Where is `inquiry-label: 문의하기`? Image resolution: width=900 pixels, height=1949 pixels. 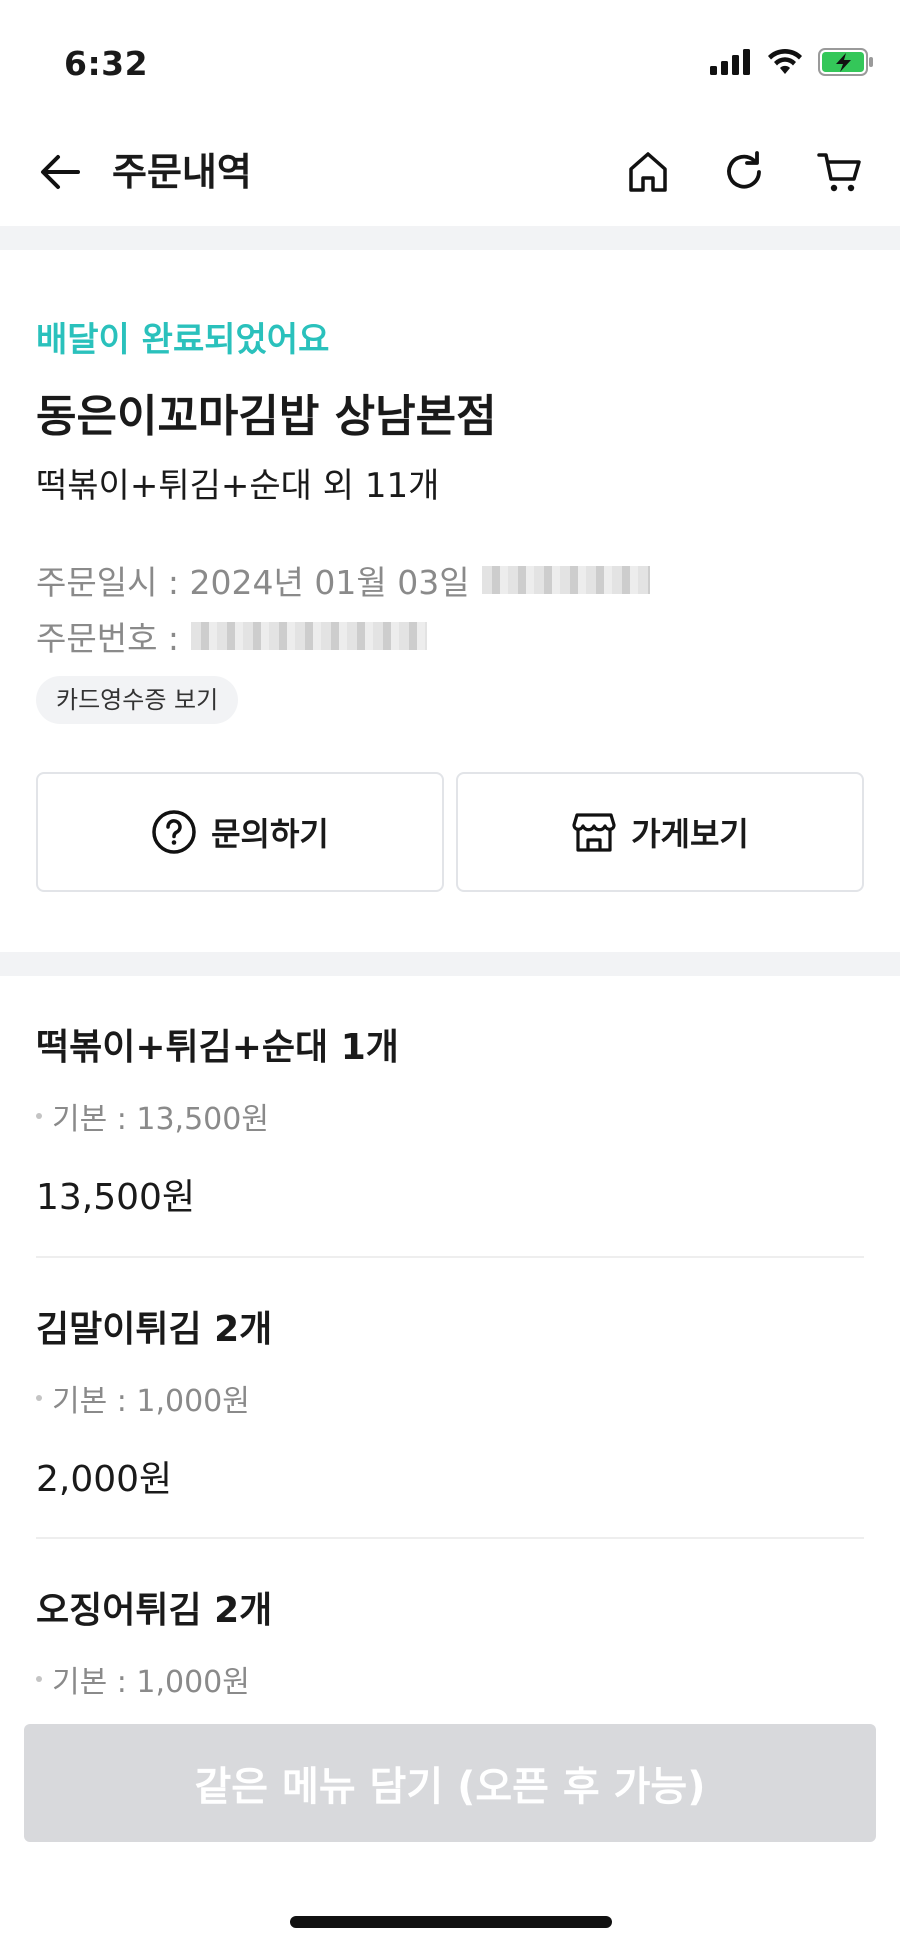
inquiry-label: 문의하기 is located at coordinates (270, 834).